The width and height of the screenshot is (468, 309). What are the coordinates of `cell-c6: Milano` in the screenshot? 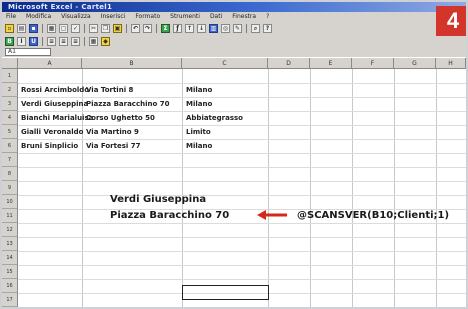 It's located at (199, 146).